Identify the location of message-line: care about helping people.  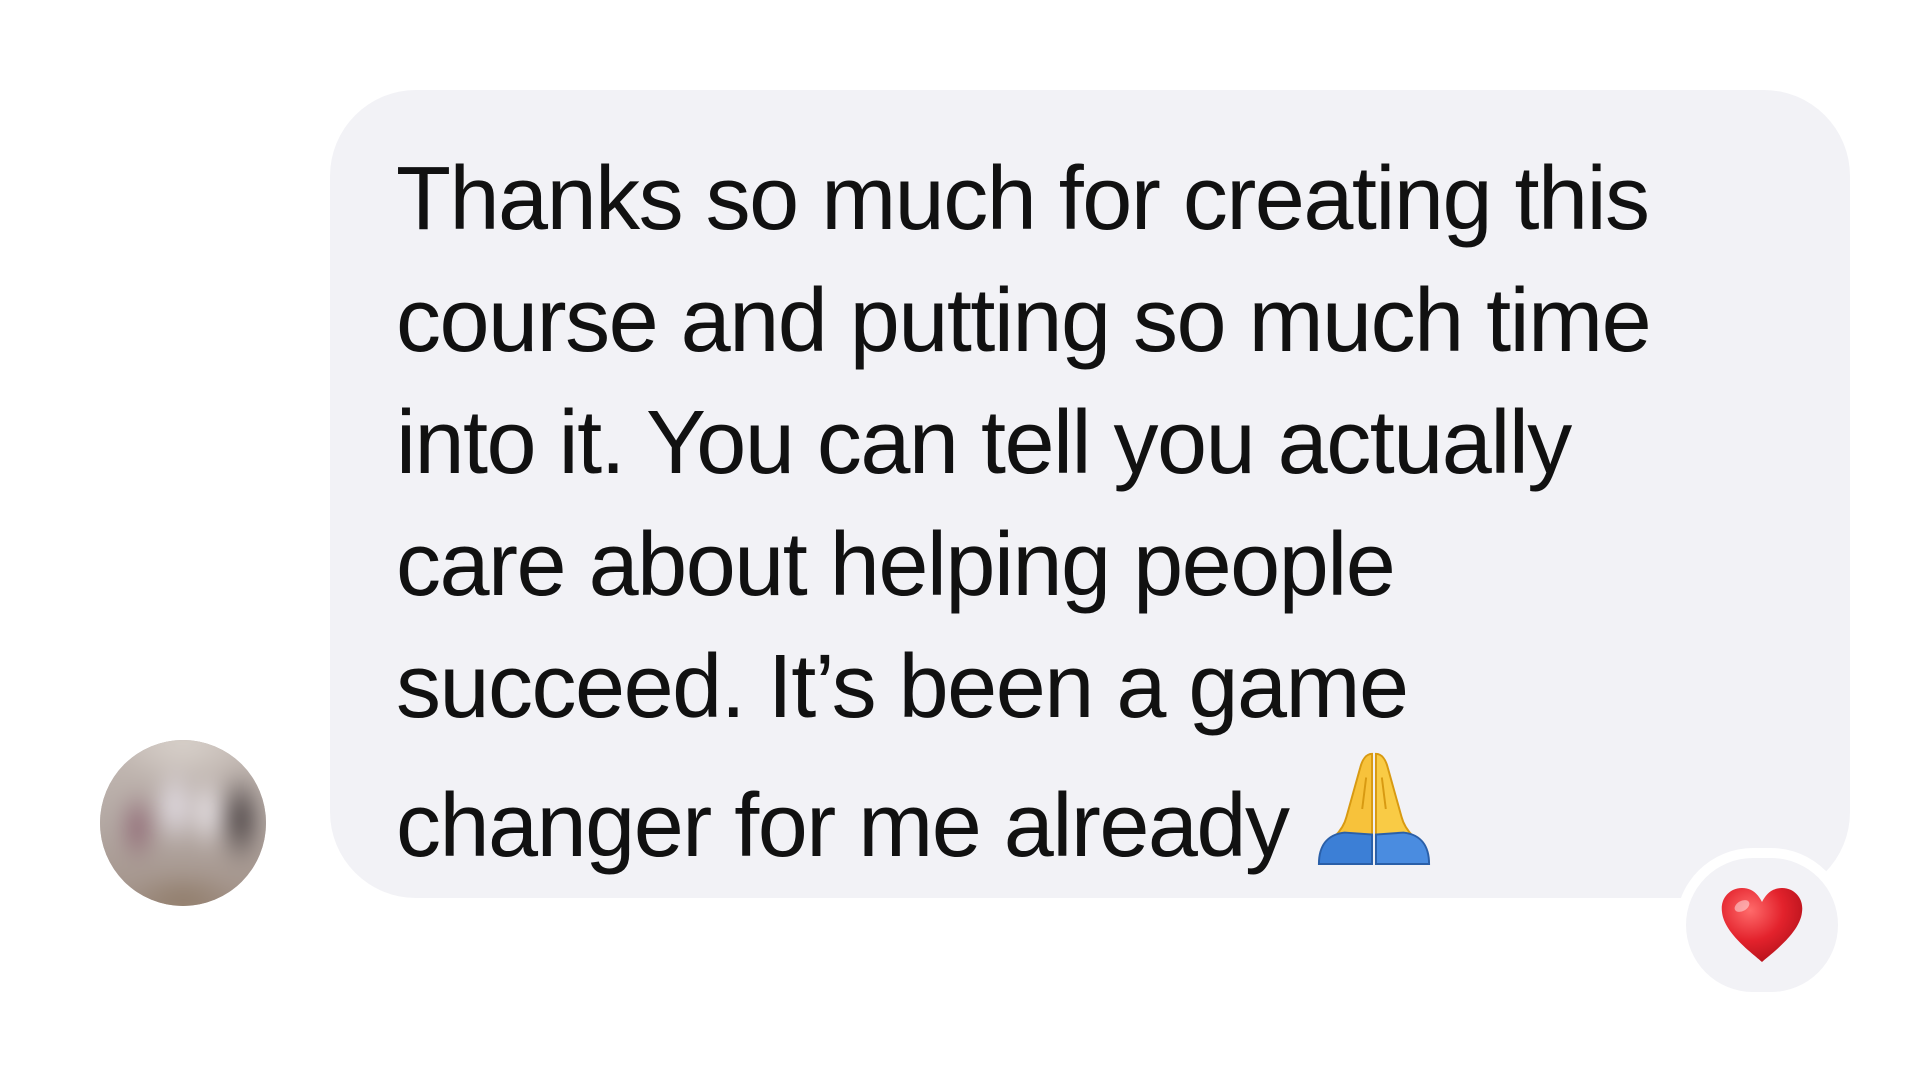
(896, 565).